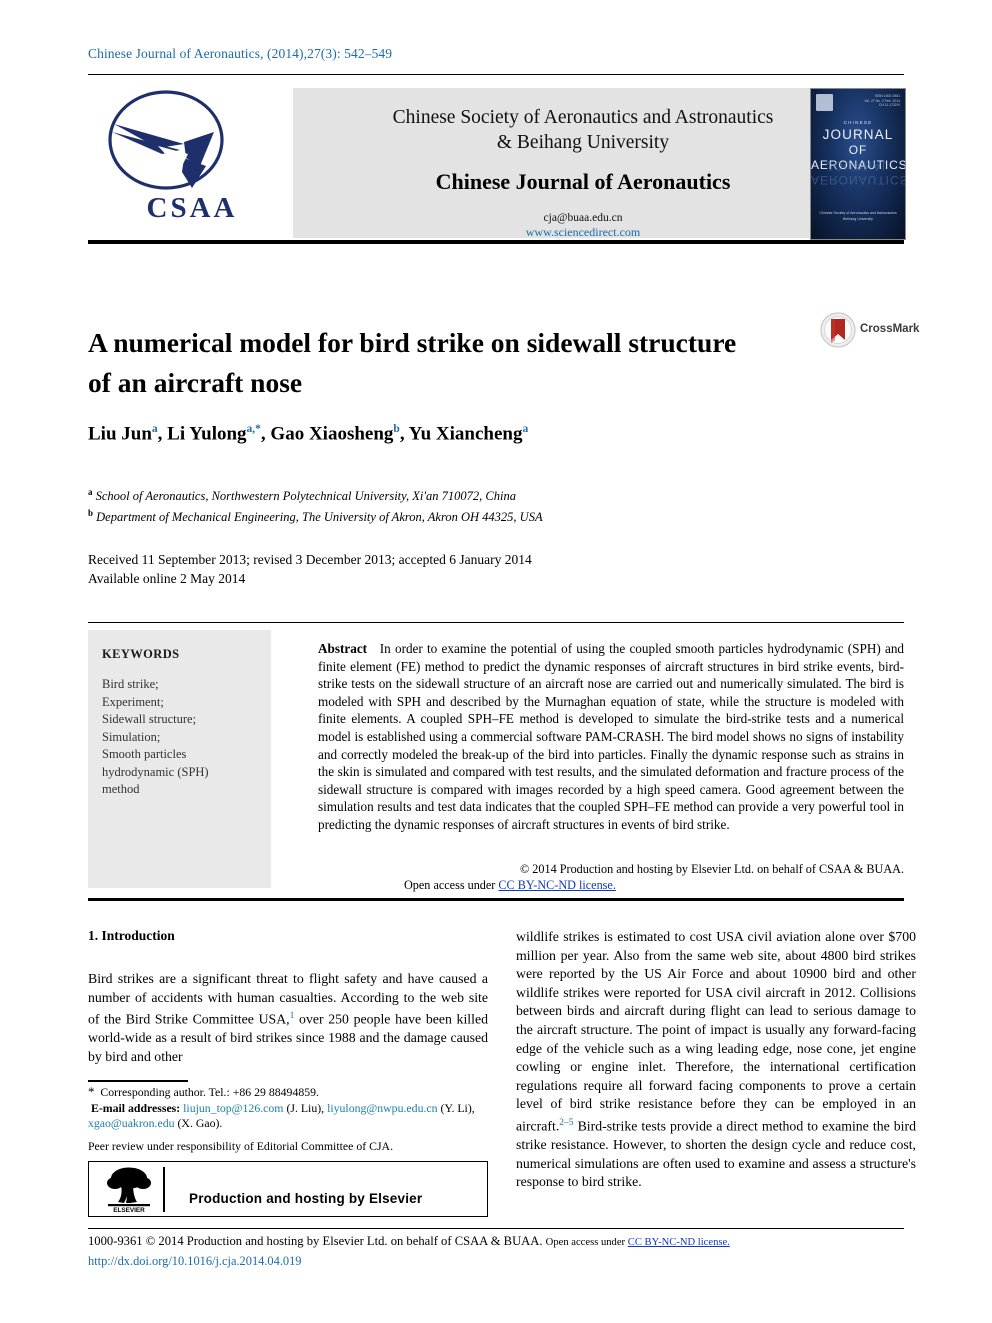 The width and height of the screenshot is (992, 1323). What do you see at coordinates (838, 330) in the screenshot?
I see `crossmark-icon` at bounding box center [838, 330].